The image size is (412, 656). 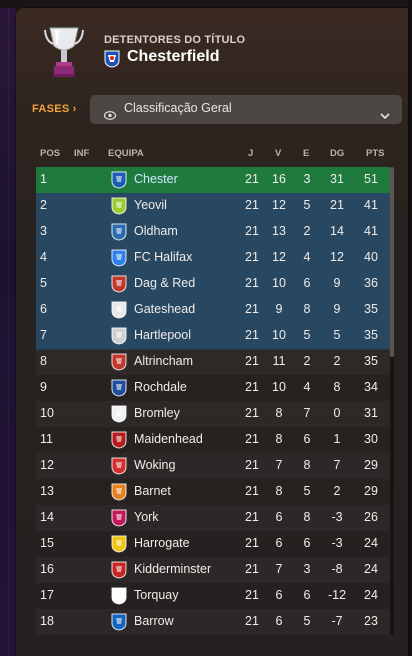 I want to click on pts-cell: 41, so click(x=371, y=205).